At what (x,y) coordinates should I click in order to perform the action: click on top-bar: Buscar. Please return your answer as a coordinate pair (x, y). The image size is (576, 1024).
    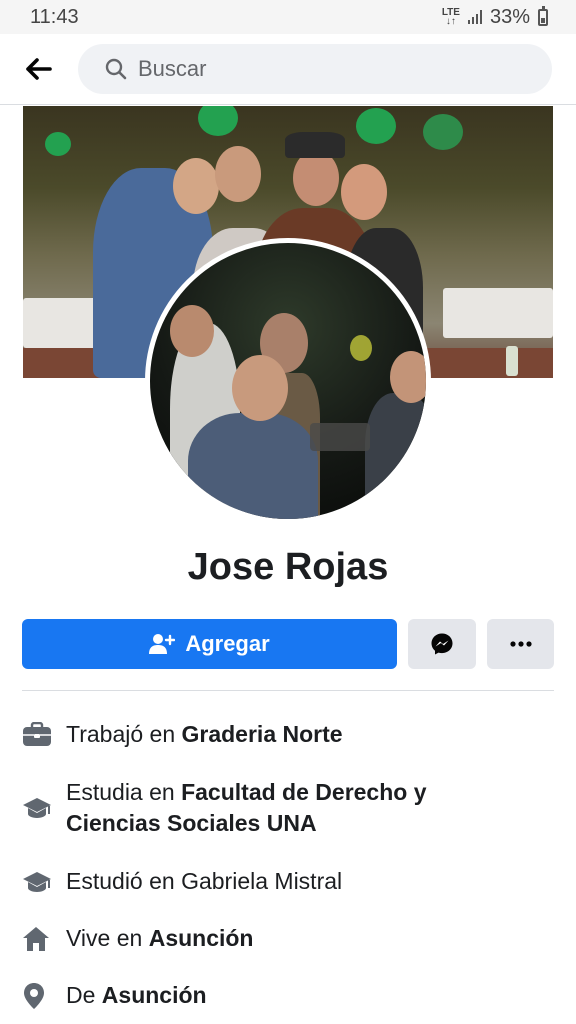
    Looking at the image, I should click on (288, 69).